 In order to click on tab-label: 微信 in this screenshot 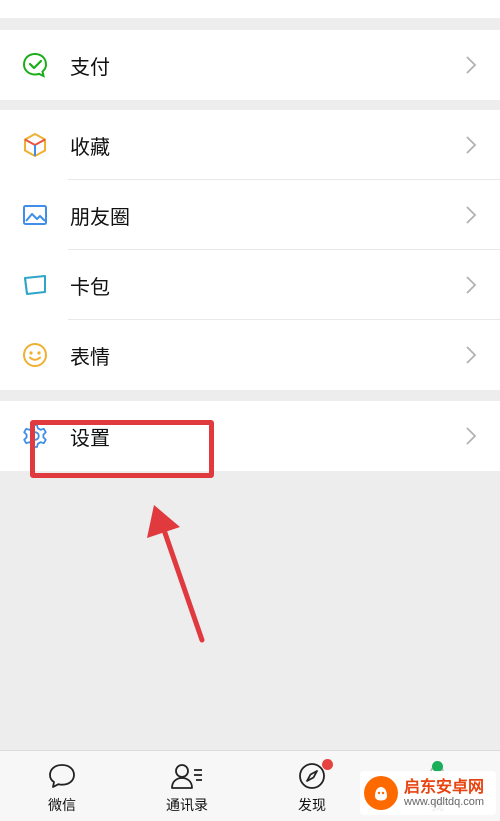, I will do `click(62, 806)`.